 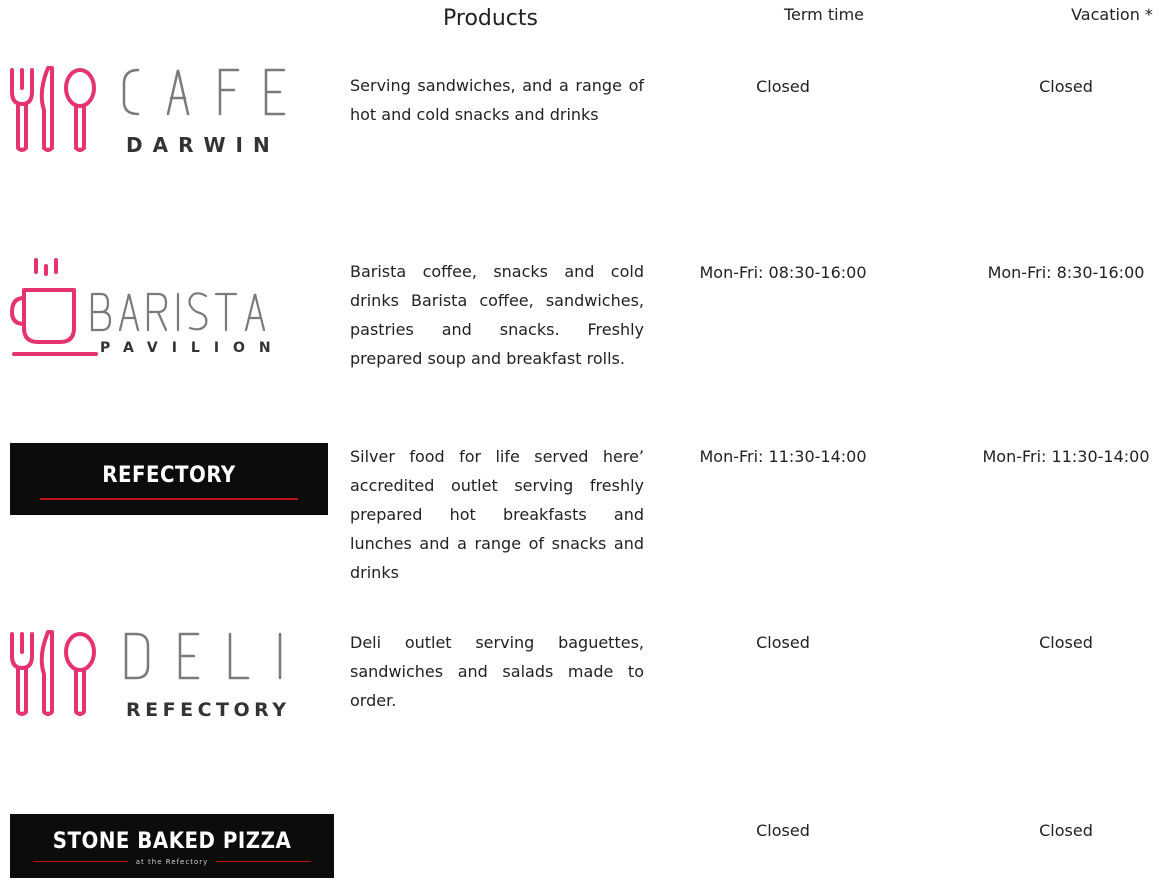 What do you see at coordinates (1066, 456) in the screenshot?
I see `vacation-refectory: Mon-Fri: 11:30-14:00` at bounding box center [1066, 456].